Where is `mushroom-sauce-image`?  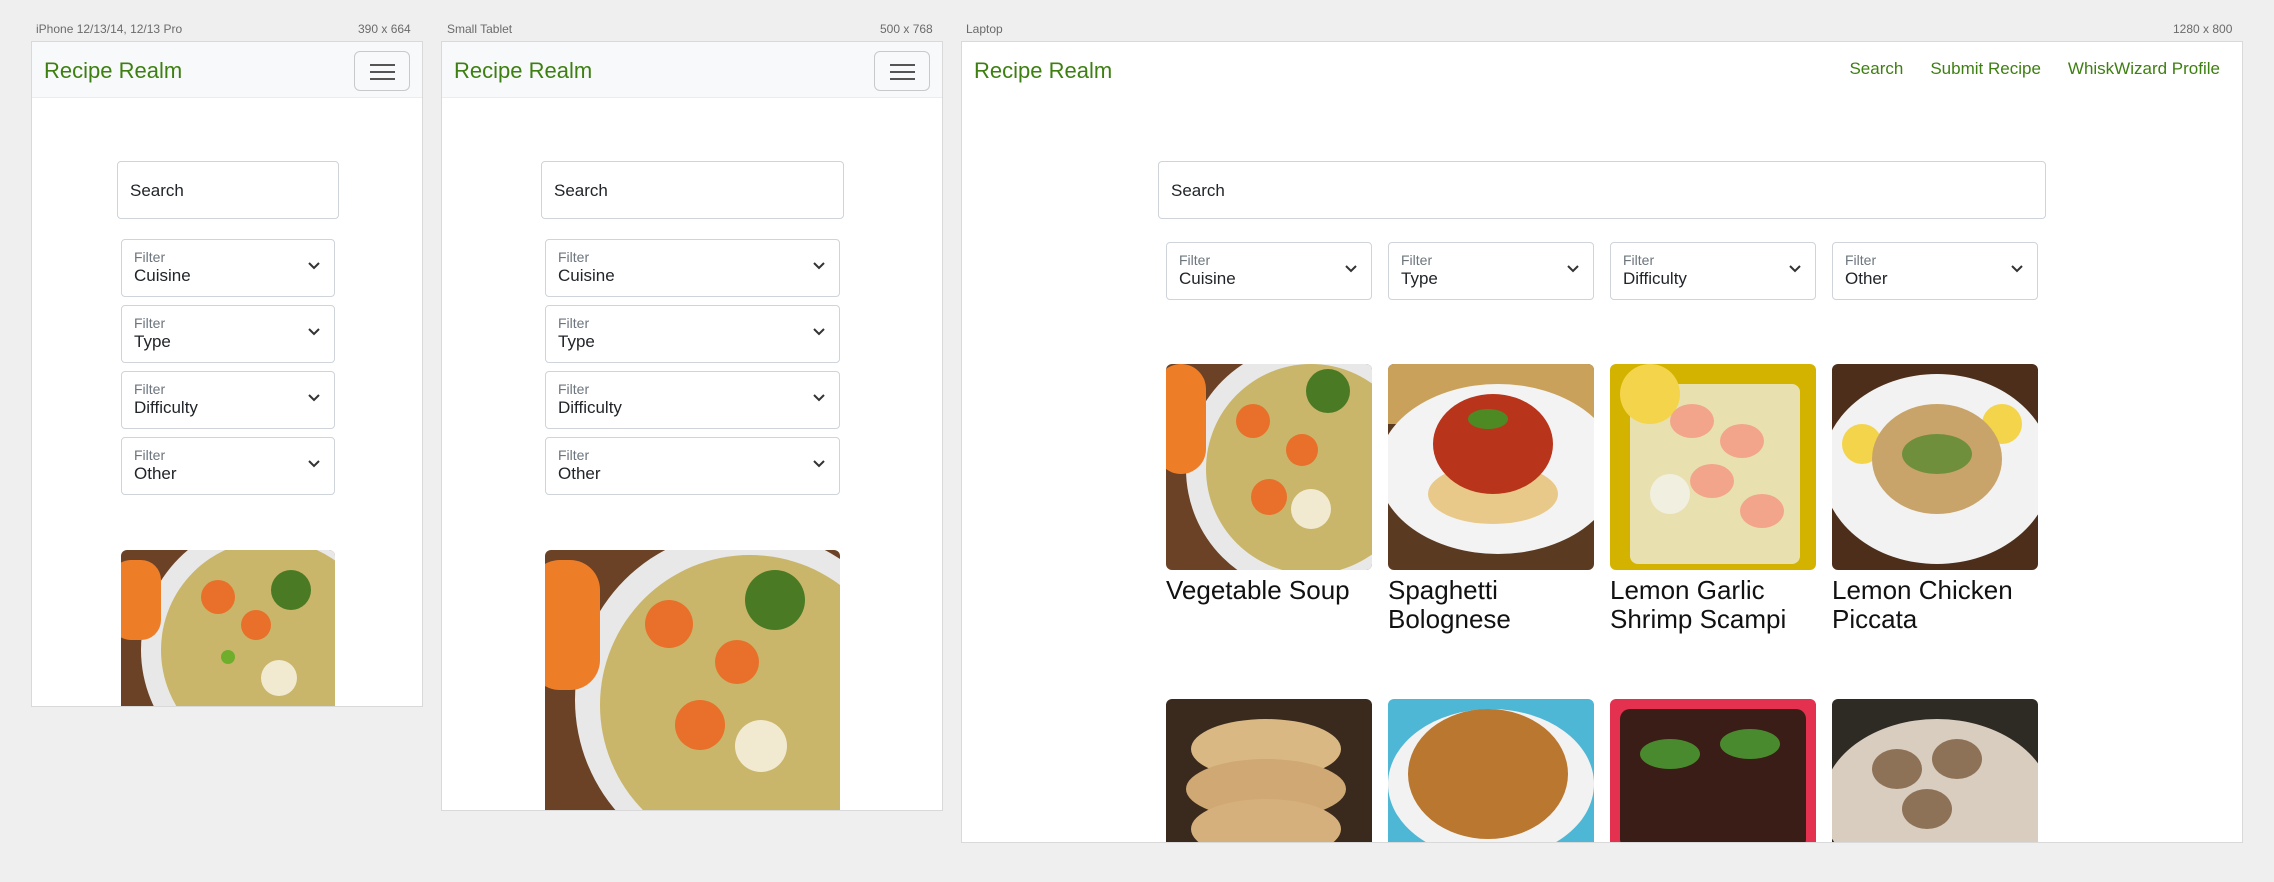
mushroom-sauce-image is located at coordinates (1935, 770).